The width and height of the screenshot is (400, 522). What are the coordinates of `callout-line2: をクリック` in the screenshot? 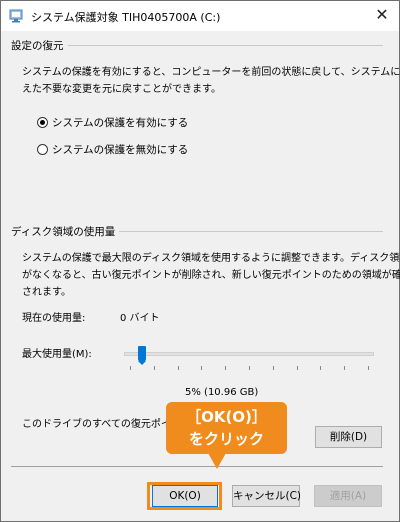 It's located at (226, 439).